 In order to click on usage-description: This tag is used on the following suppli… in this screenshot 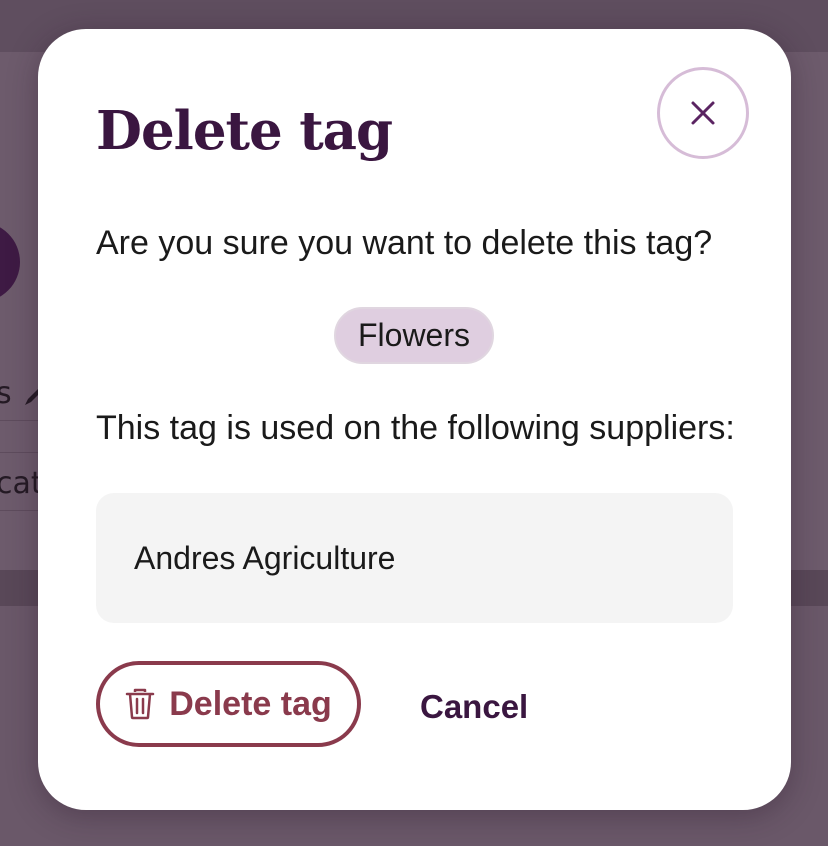, I will do `click(415, 428)`.